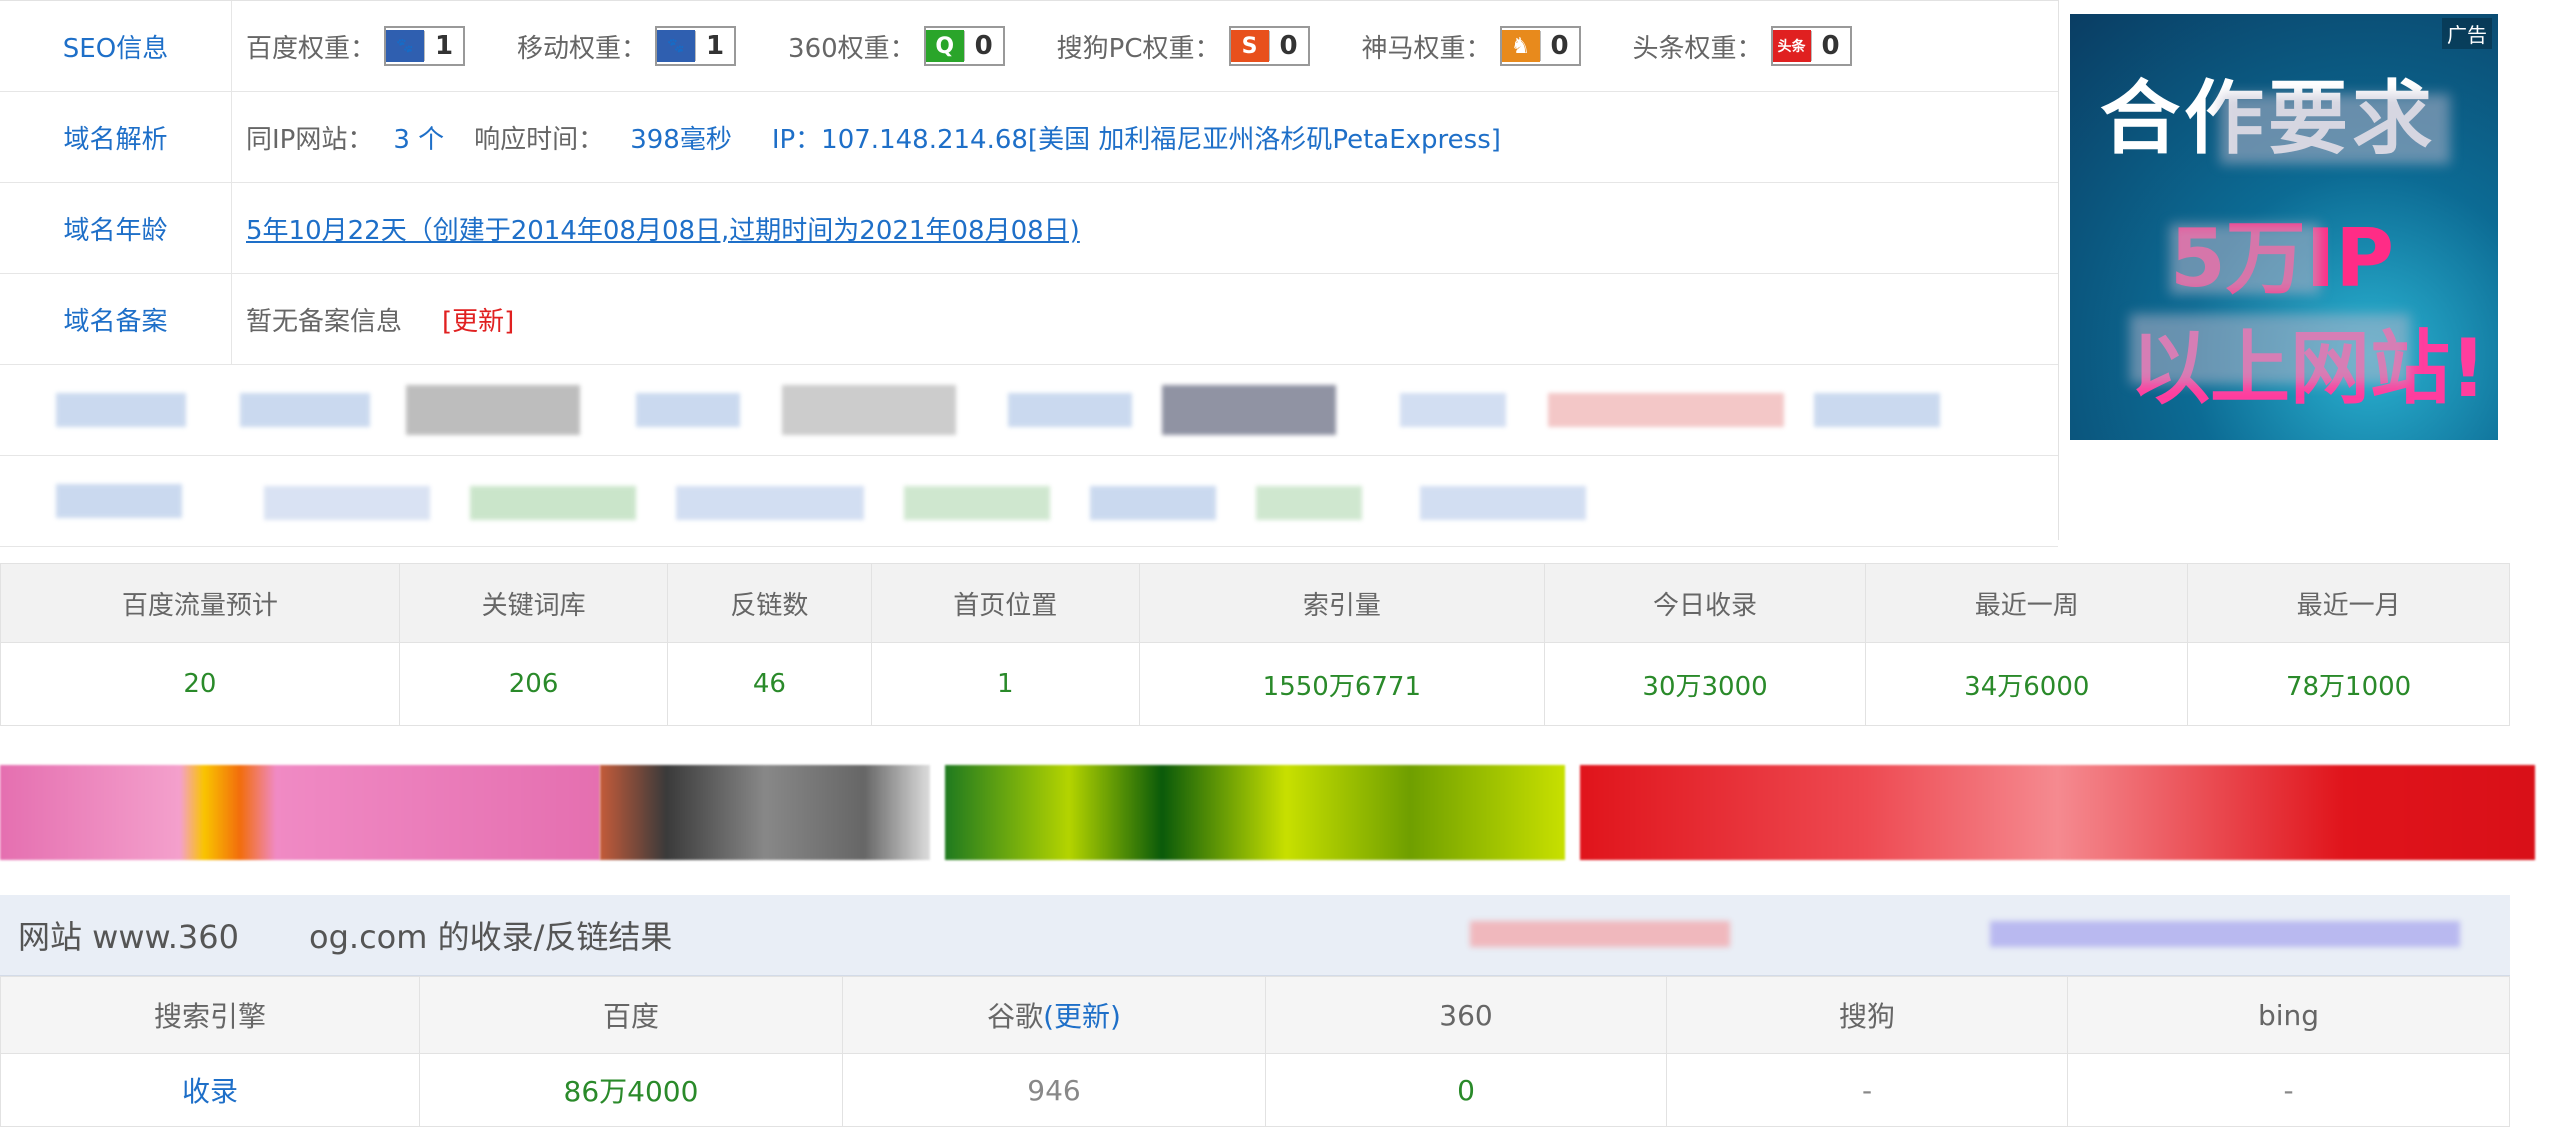 This screenshot has width=2550, height=1127. I want to click on stats-value-row: 20 206 46 1 1550万6771 30万3000 34万6000 78万1000, so click(1255, 684).